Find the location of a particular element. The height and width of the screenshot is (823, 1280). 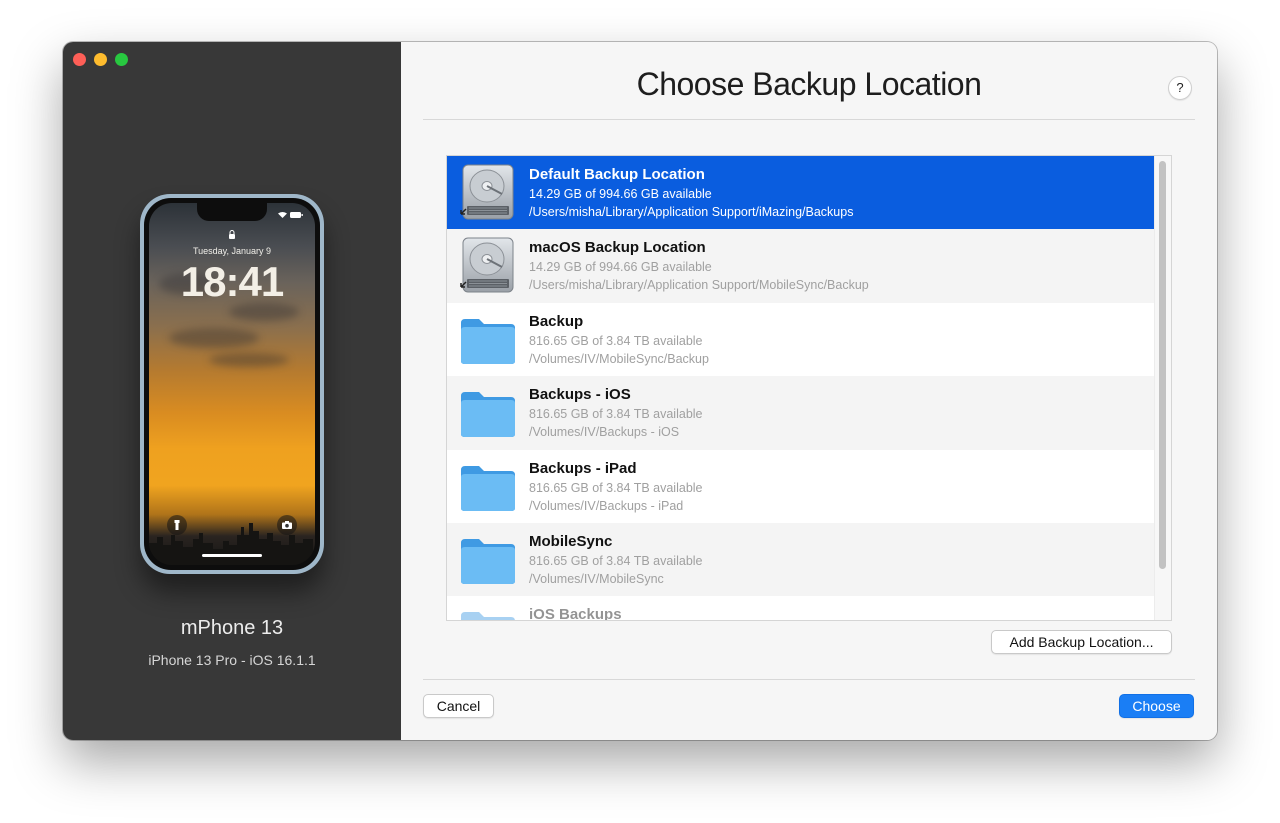

location-name: Backups - iPad is located at coordinates (583, 468).